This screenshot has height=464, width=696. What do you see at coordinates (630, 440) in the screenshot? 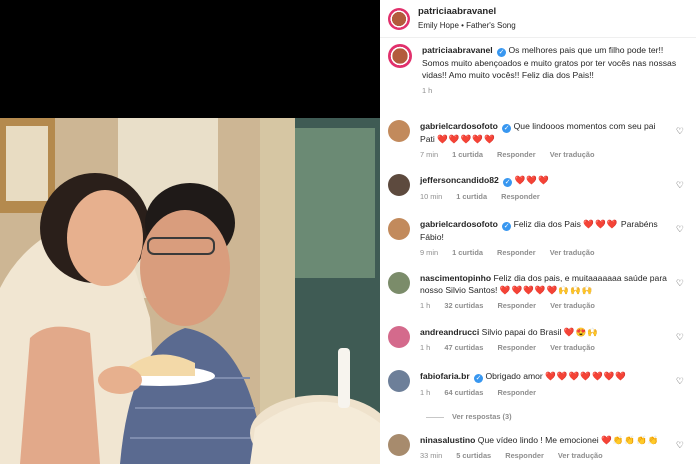
I see `comment-emoji: ❤️👏👏👏👏` at bounding box center [630, 440].